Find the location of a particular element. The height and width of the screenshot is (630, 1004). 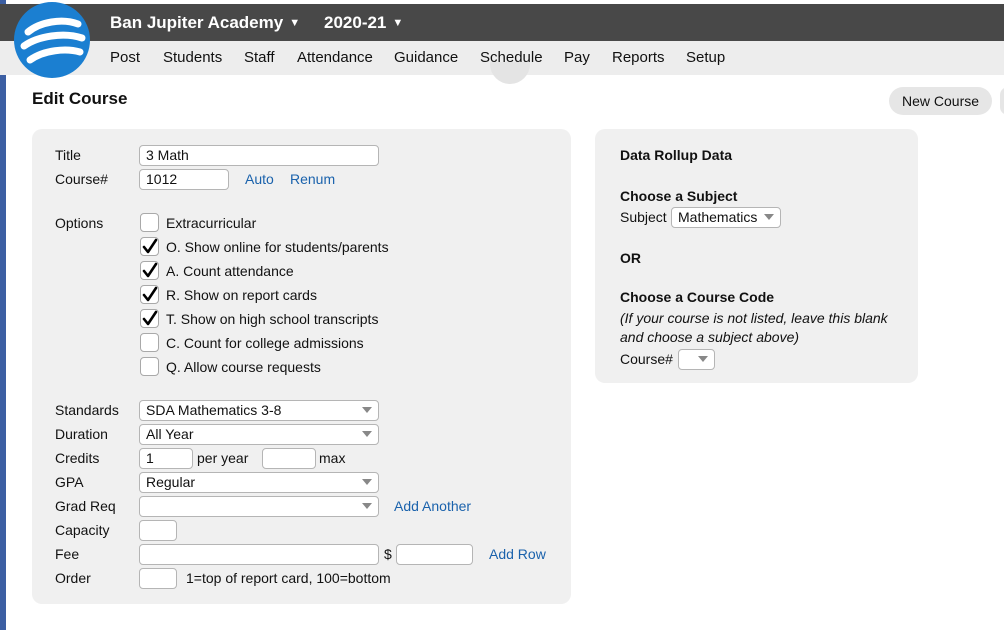

dollar-sign: $ is located at coordinates (388, 554).